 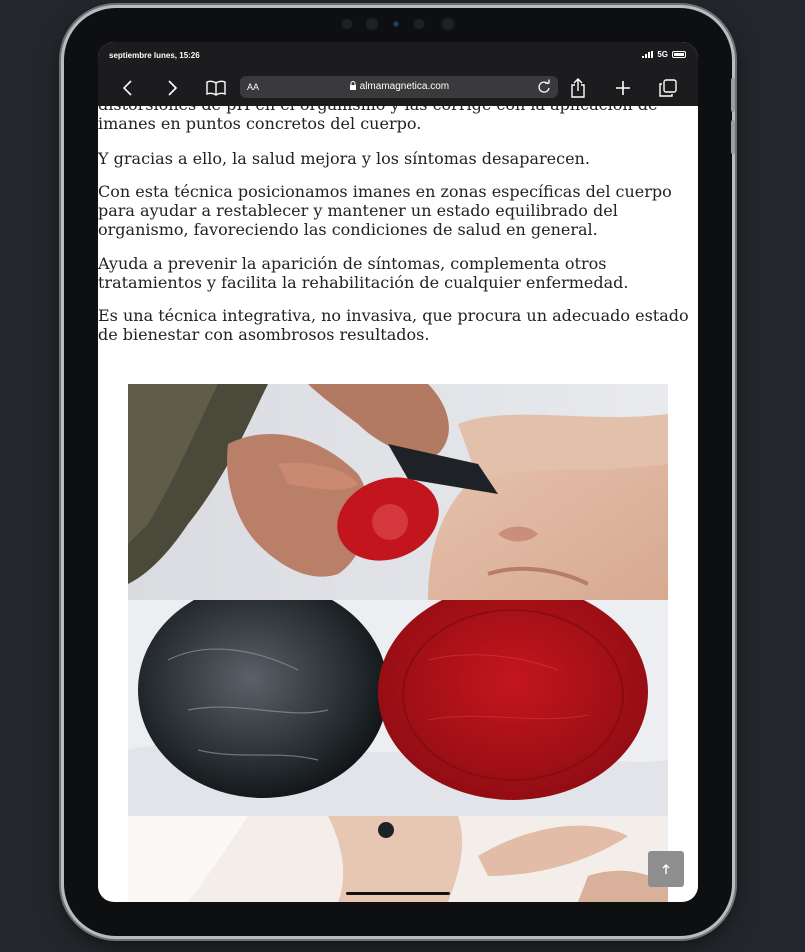 What do you see at coordinates (154, 55) in the screenshot?
I see `status-time: septiembre lunes, 15:26` at bounding box center [154, 55].